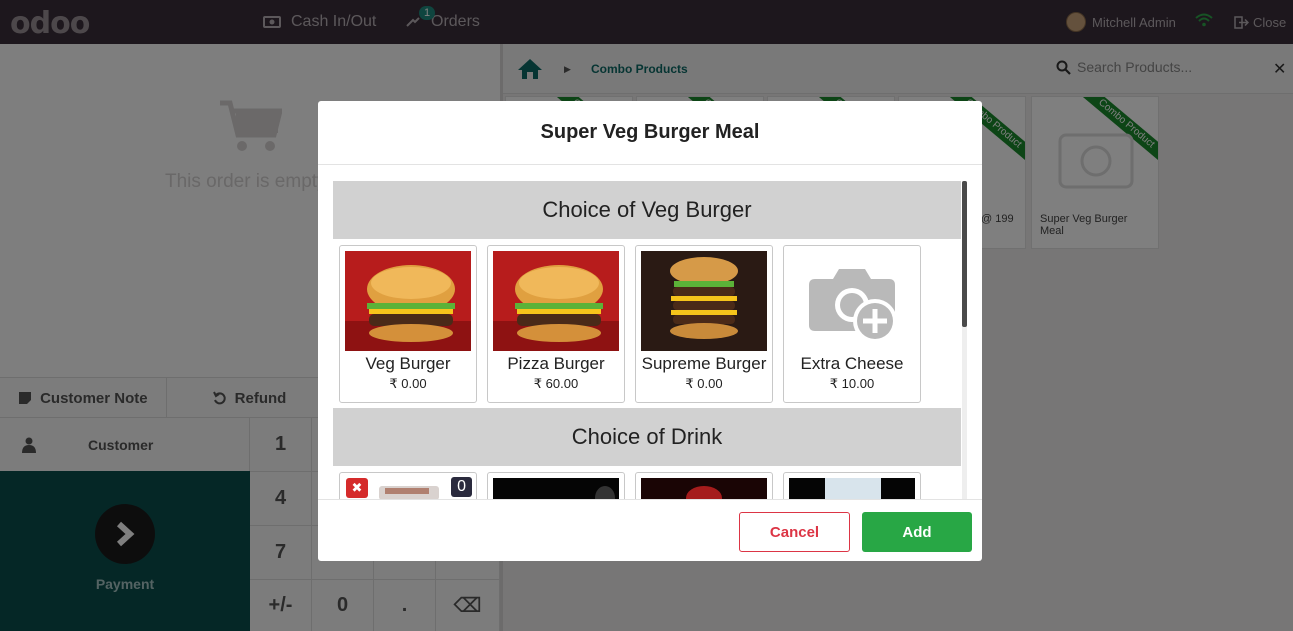  What do you see at coordinates (650, 133) in the screenshot?
I see `dialog-title: Super Veg Burger Meal` at bounding box center [650, 133].